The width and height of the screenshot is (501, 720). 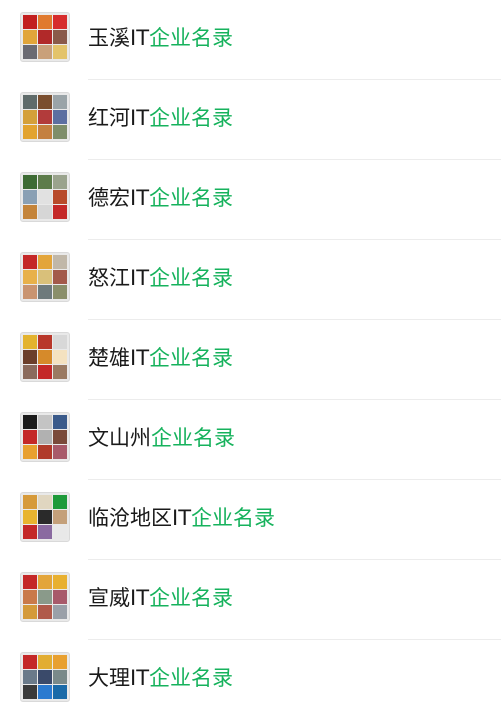 What do you see at coordinates (140, 518) in the screenshot?
I see `group-name-prefix: 临沧地区IT` at bounding box center [140, 518].